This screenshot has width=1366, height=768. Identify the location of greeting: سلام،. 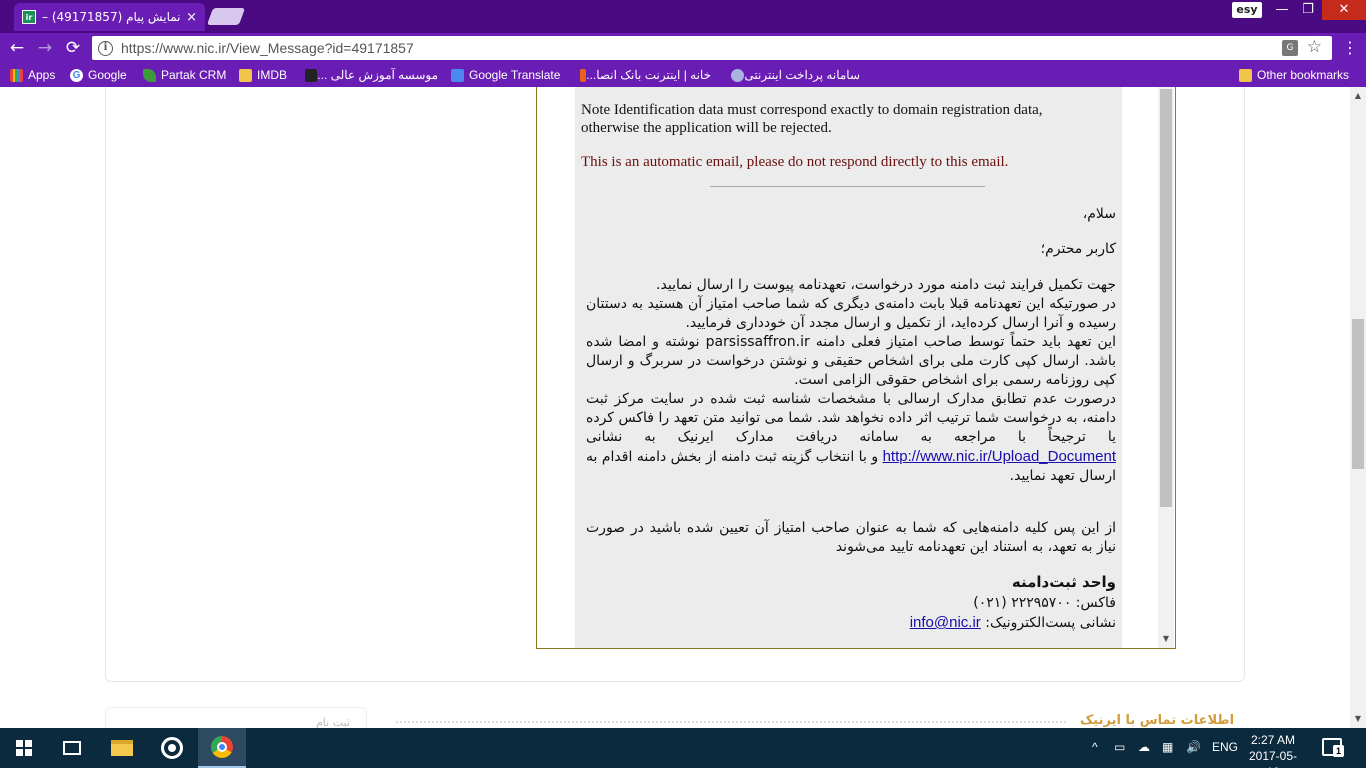
(1099, 214).